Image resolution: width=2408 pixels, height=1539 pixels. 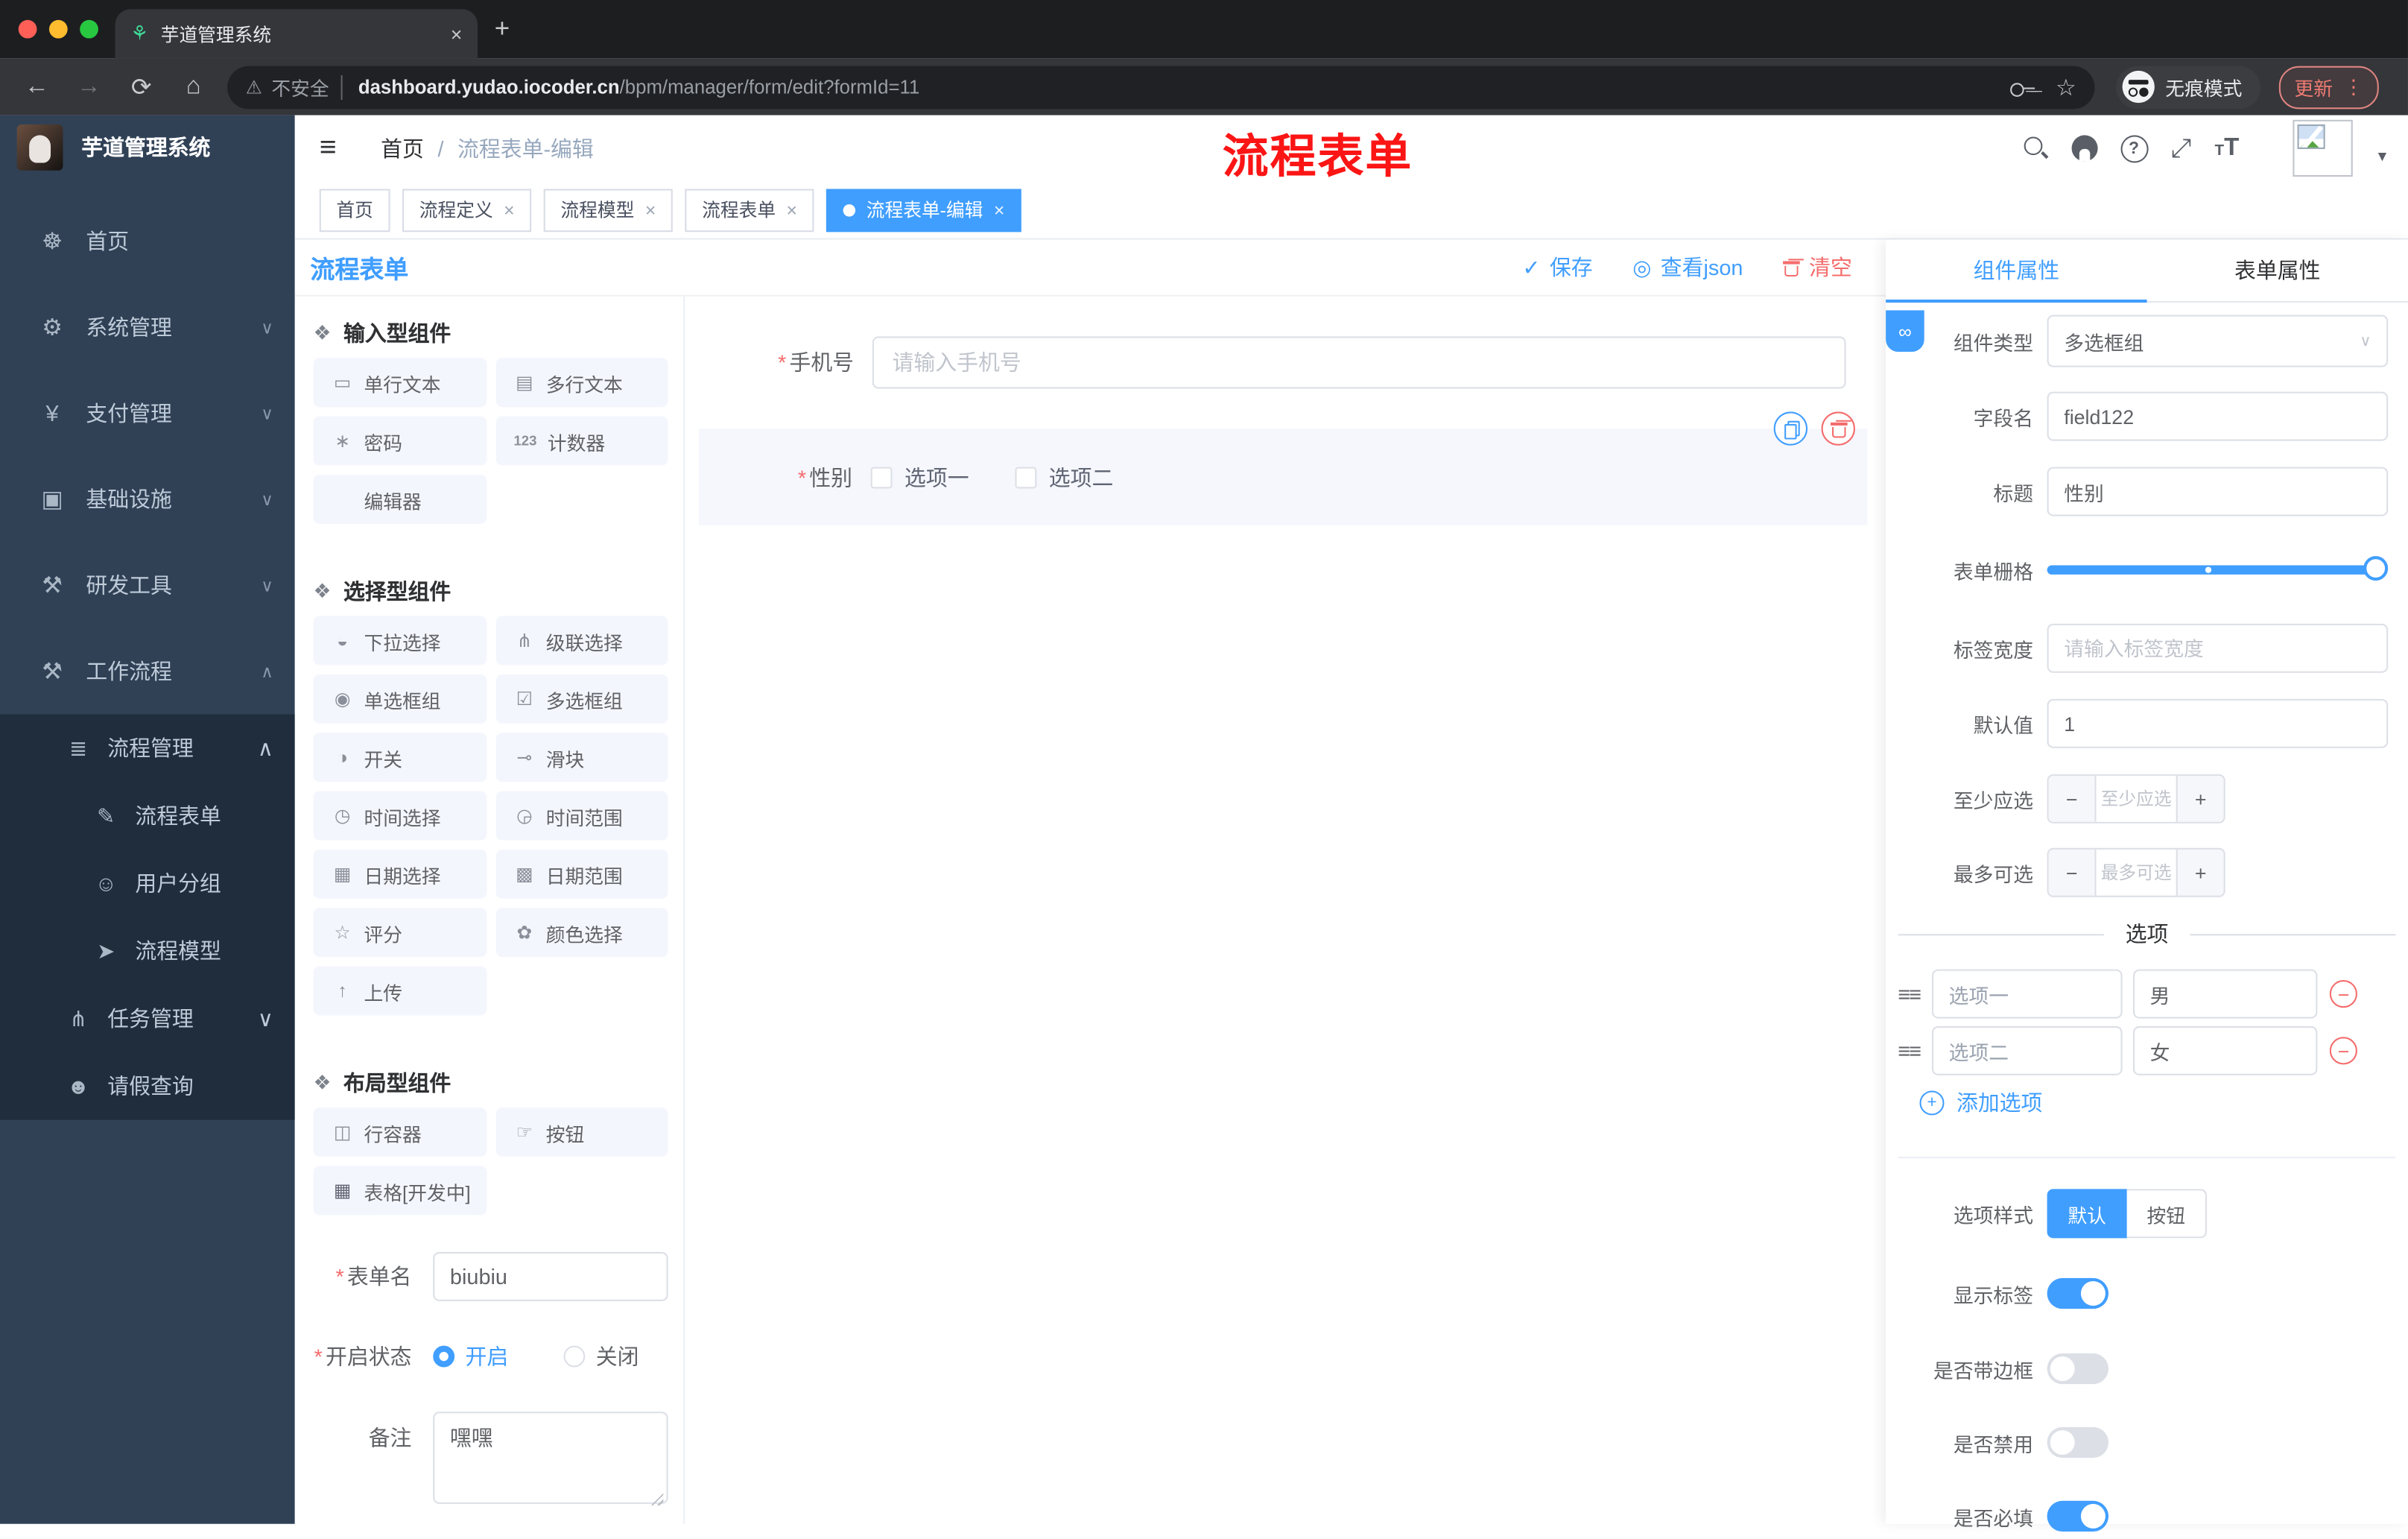 What do you see at coordinates (2226, 148) in the screenshot?
I see `font-size-icon: TT` at bounding box center [2226, 148].